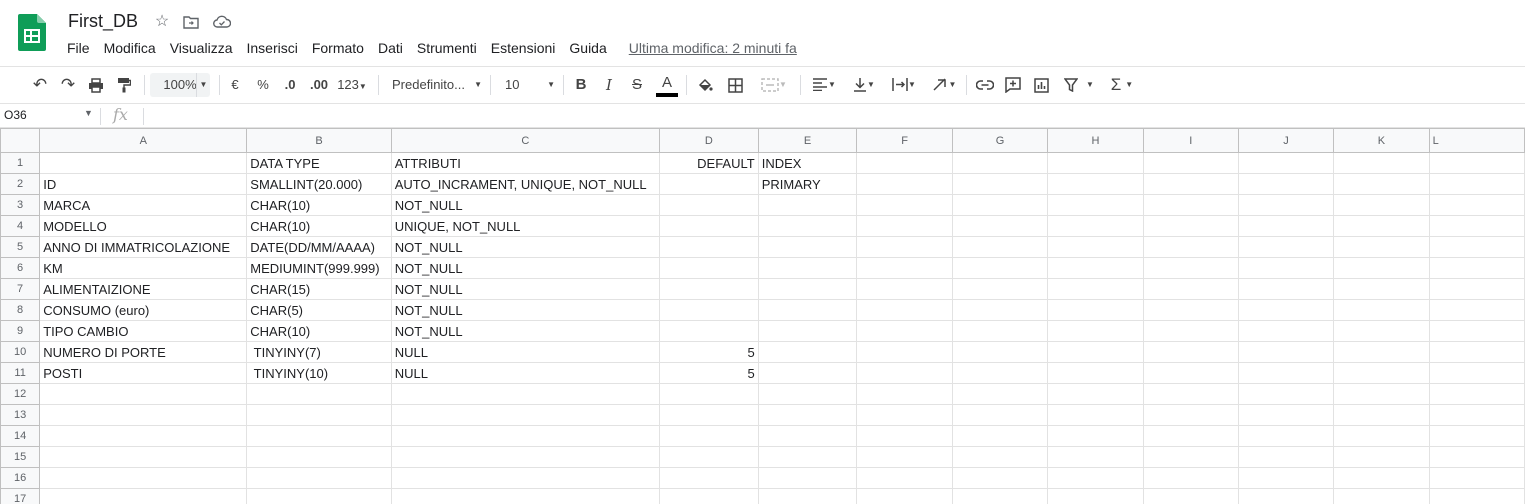 The height and width of the screenshot is (504, 1525). Describe the element at coordinates (20, 331) in the screenshot. I see `row-header: 9` at that location.